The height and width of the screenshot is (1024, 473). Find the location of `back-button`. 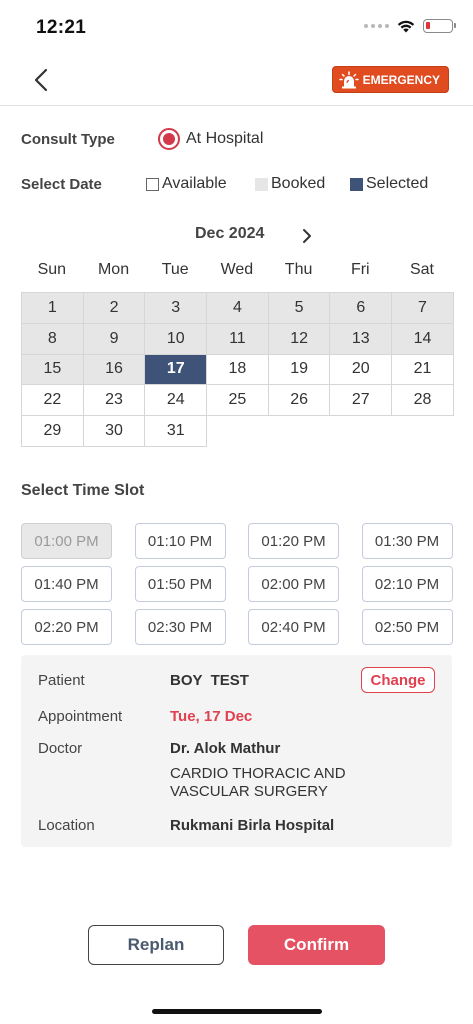

back-button is located at coordinates (42, 80).